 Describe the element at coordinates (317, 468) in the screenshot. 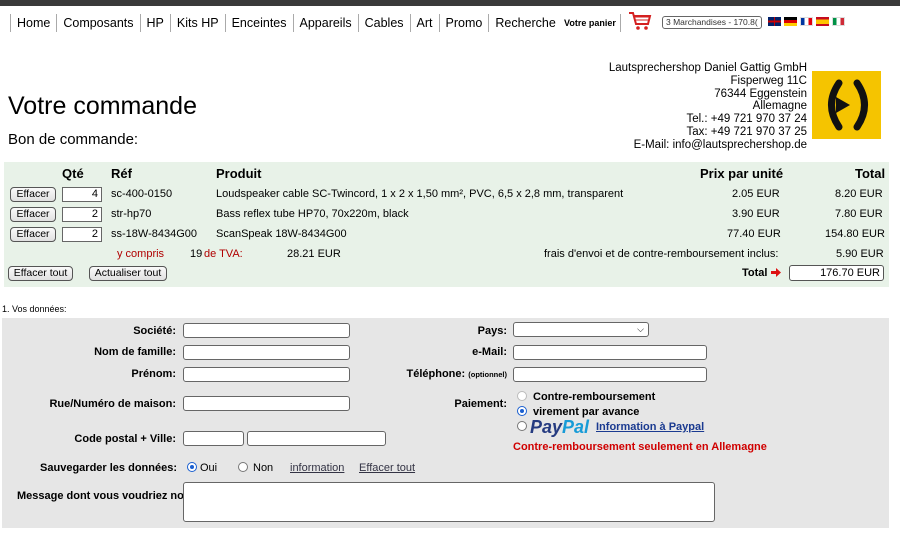

I see `information-link: information` at that location.